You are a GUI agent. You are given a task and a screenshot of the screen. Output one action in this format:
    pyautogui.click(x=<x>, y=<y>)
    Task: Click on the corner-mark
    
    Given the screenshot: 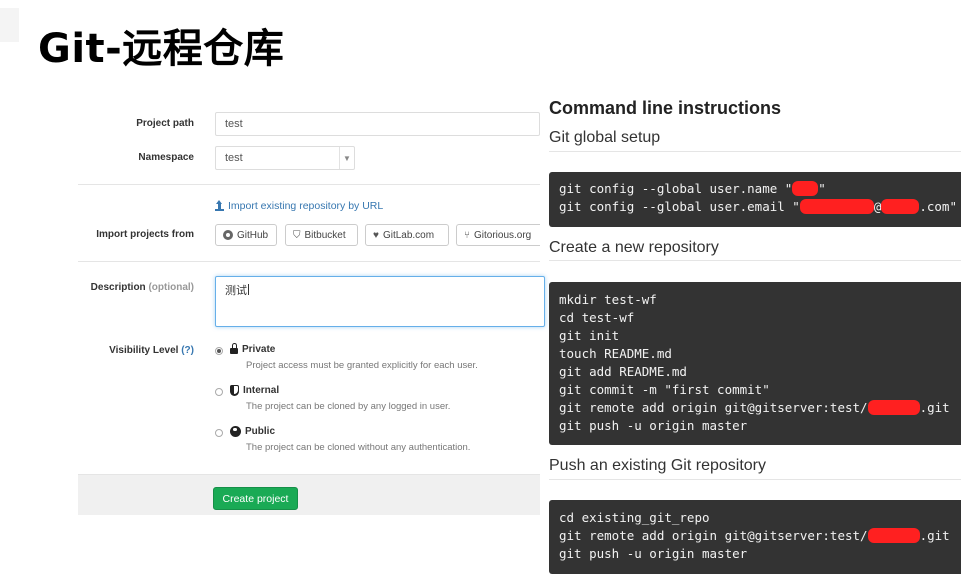 What is the action you would take?
    pyautogui.click(x=9, y=25)
    